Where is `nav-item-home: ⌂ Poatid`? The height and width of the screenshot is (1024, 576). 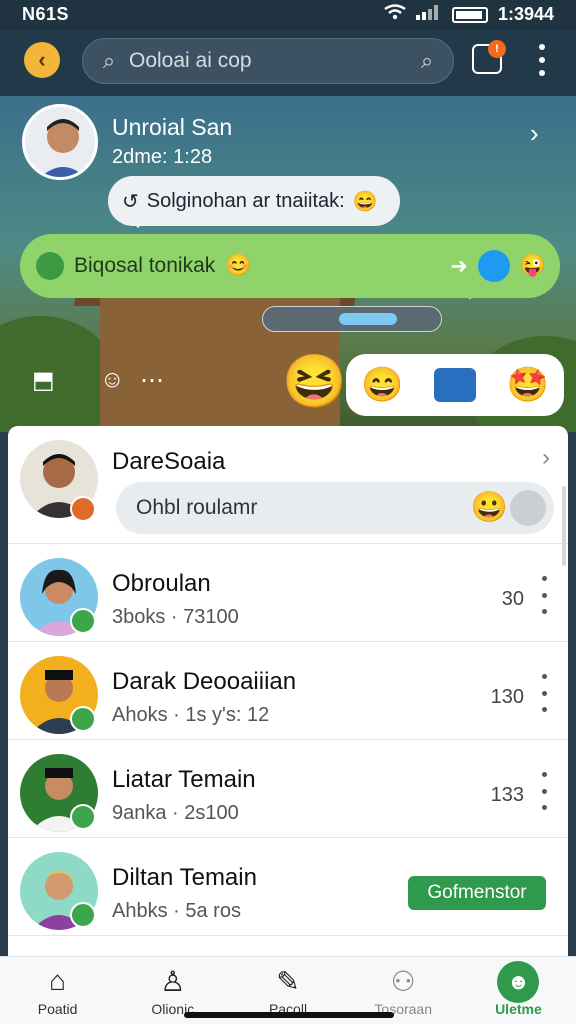 nav-item-home: ⌂ Poatid is located at coordinates (57, 990).